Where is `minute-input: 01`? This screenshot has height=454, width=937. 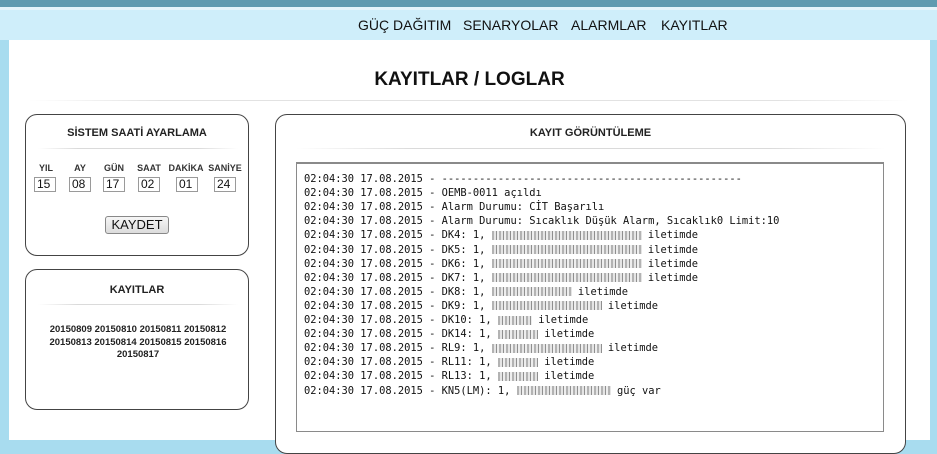 minute-input: 01 is located at coordinates (187, 184).